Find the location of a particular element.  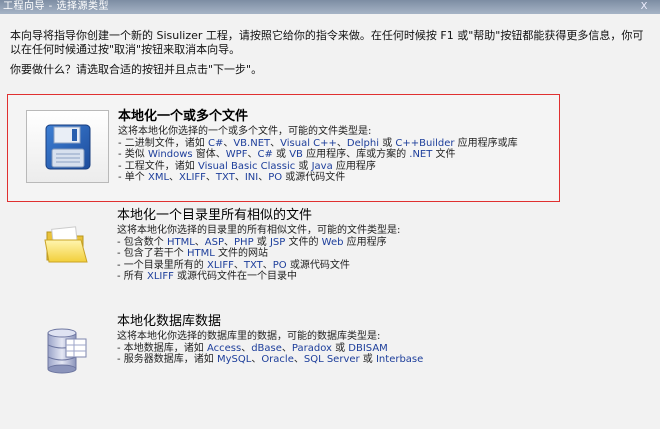

line-text: 窗体、 is located at coordinates (209, 154).